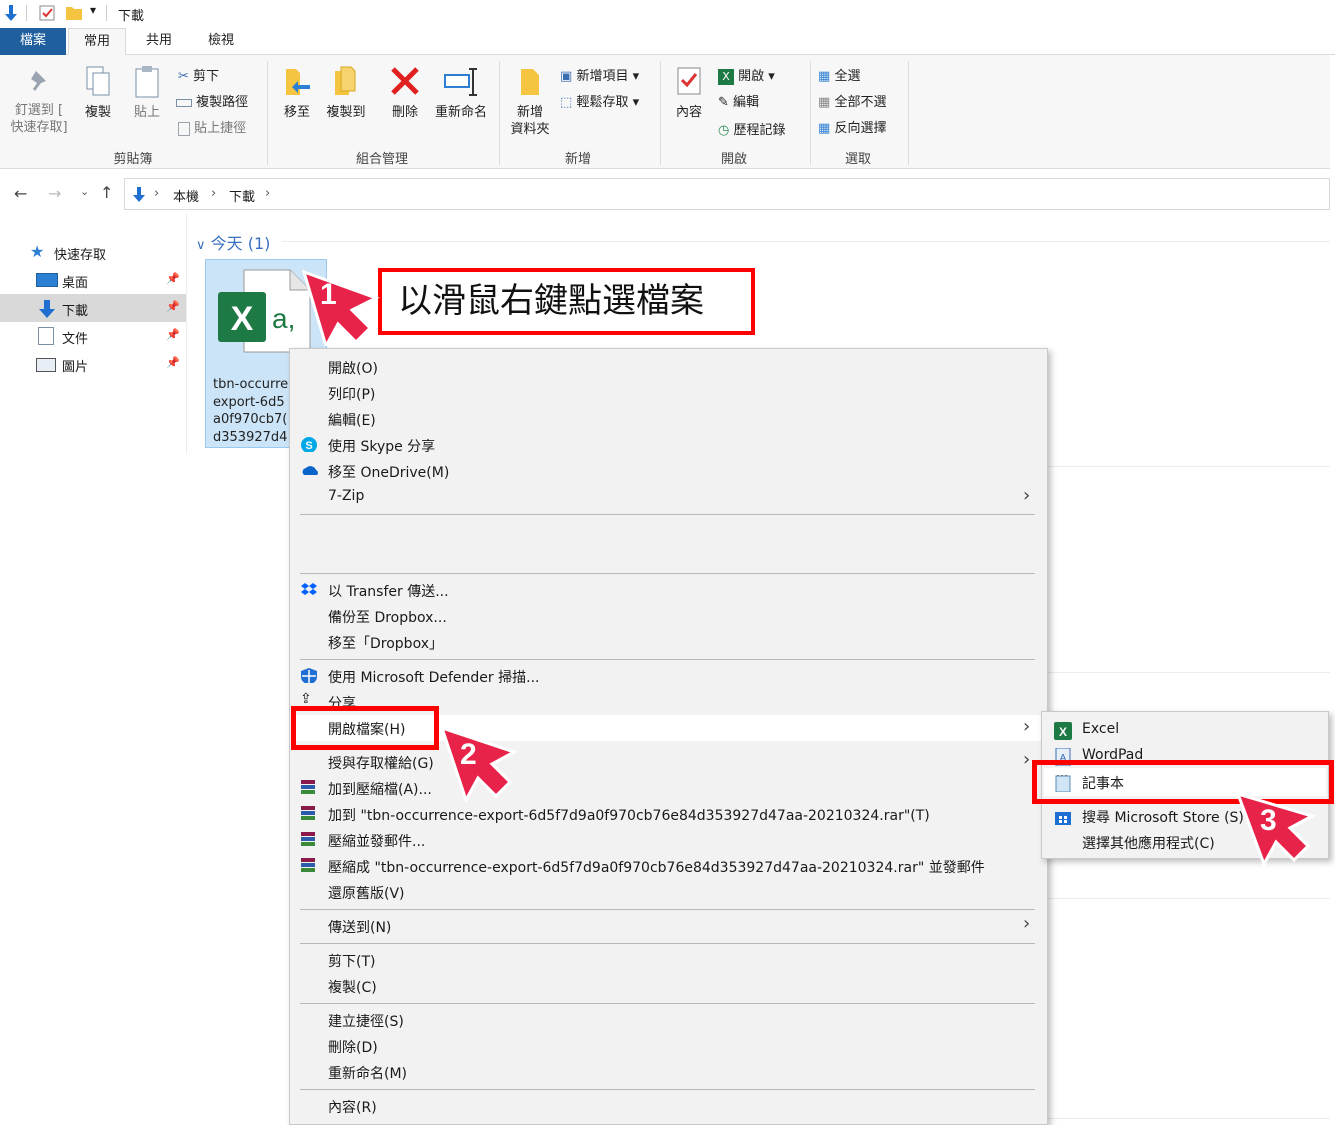 Image resolution: width=1335 pixels, height=1125 pixels. Describe the element at coordinates (93, 10) in the screenshot. I see `customize-quick-access-icon: ▾` at that location.